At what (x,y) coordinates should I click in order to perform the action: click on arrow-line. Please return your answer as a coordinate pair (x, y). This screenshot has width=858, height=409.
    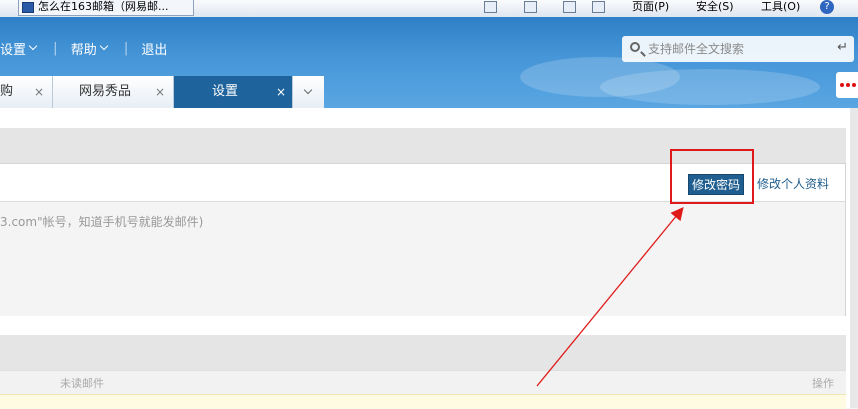
    Looking at the image, I should click on (610, 296).